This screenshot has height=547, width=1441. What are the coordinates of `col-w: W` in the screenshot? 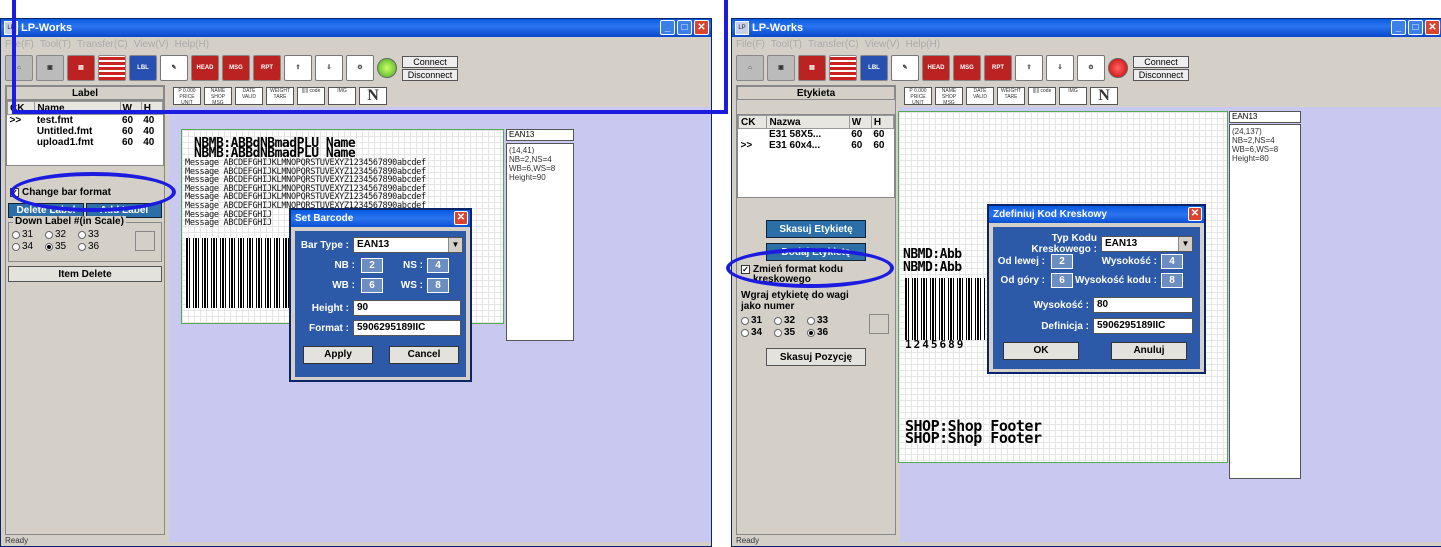 It's located at (860, 122).